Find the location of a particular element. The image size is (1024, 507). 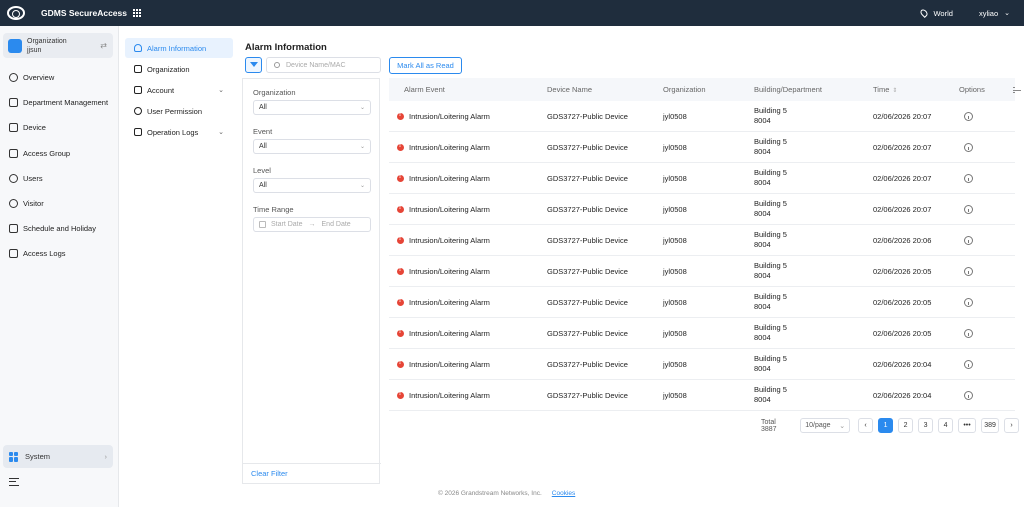

end-date-input: End Date is located at coordinates (336, 224).